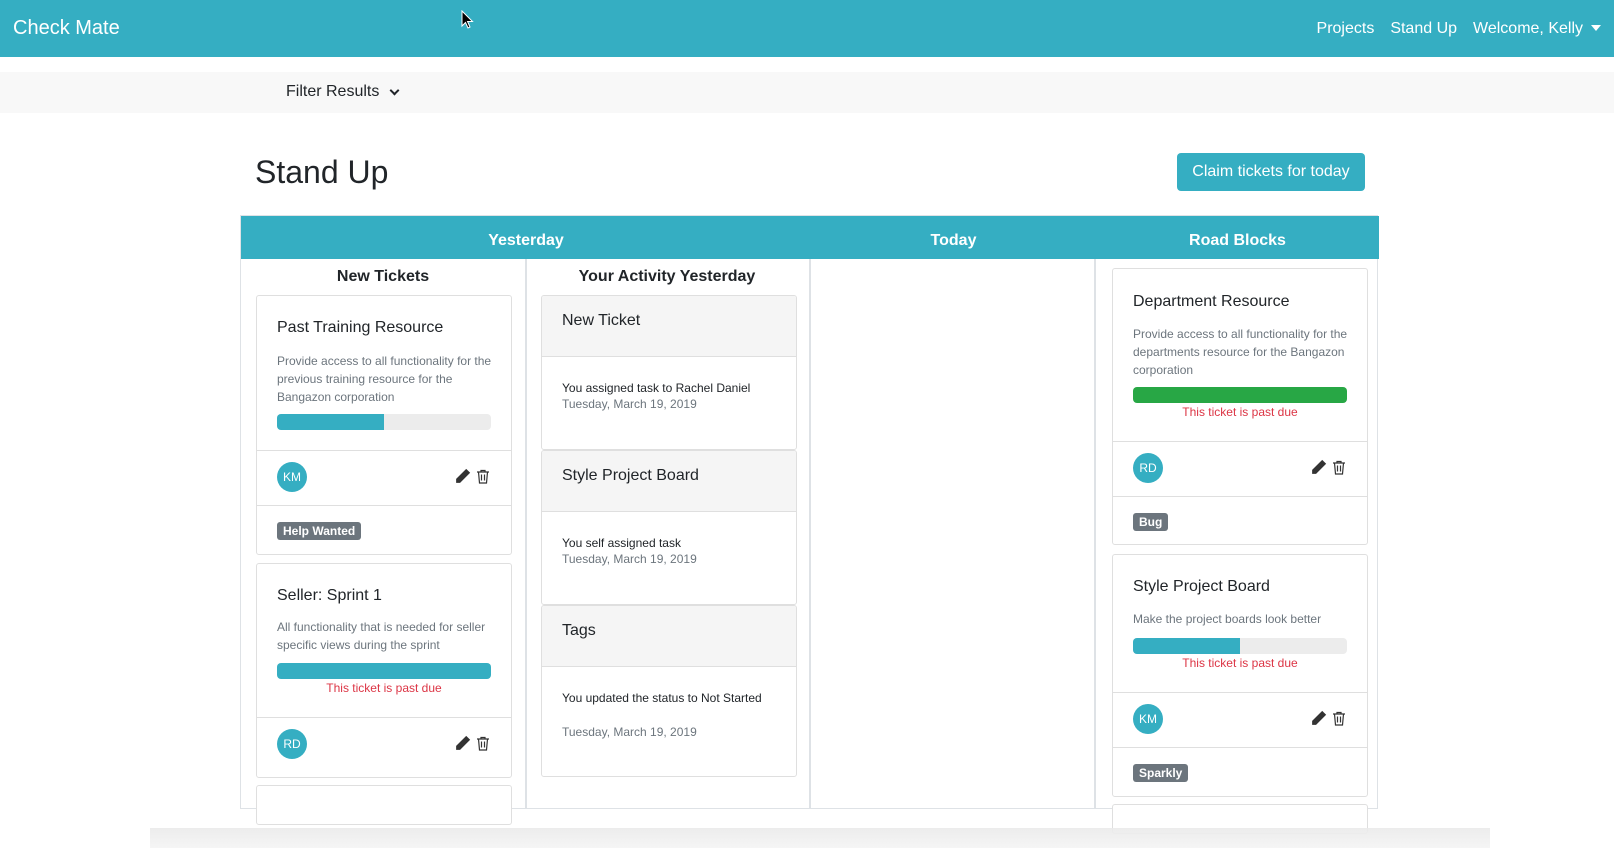 The width and height of the screenshot is (1614, 848). Describe the element at coordinates (820, 838) in the screenshot. I see `page-bottom-edge` at that location.